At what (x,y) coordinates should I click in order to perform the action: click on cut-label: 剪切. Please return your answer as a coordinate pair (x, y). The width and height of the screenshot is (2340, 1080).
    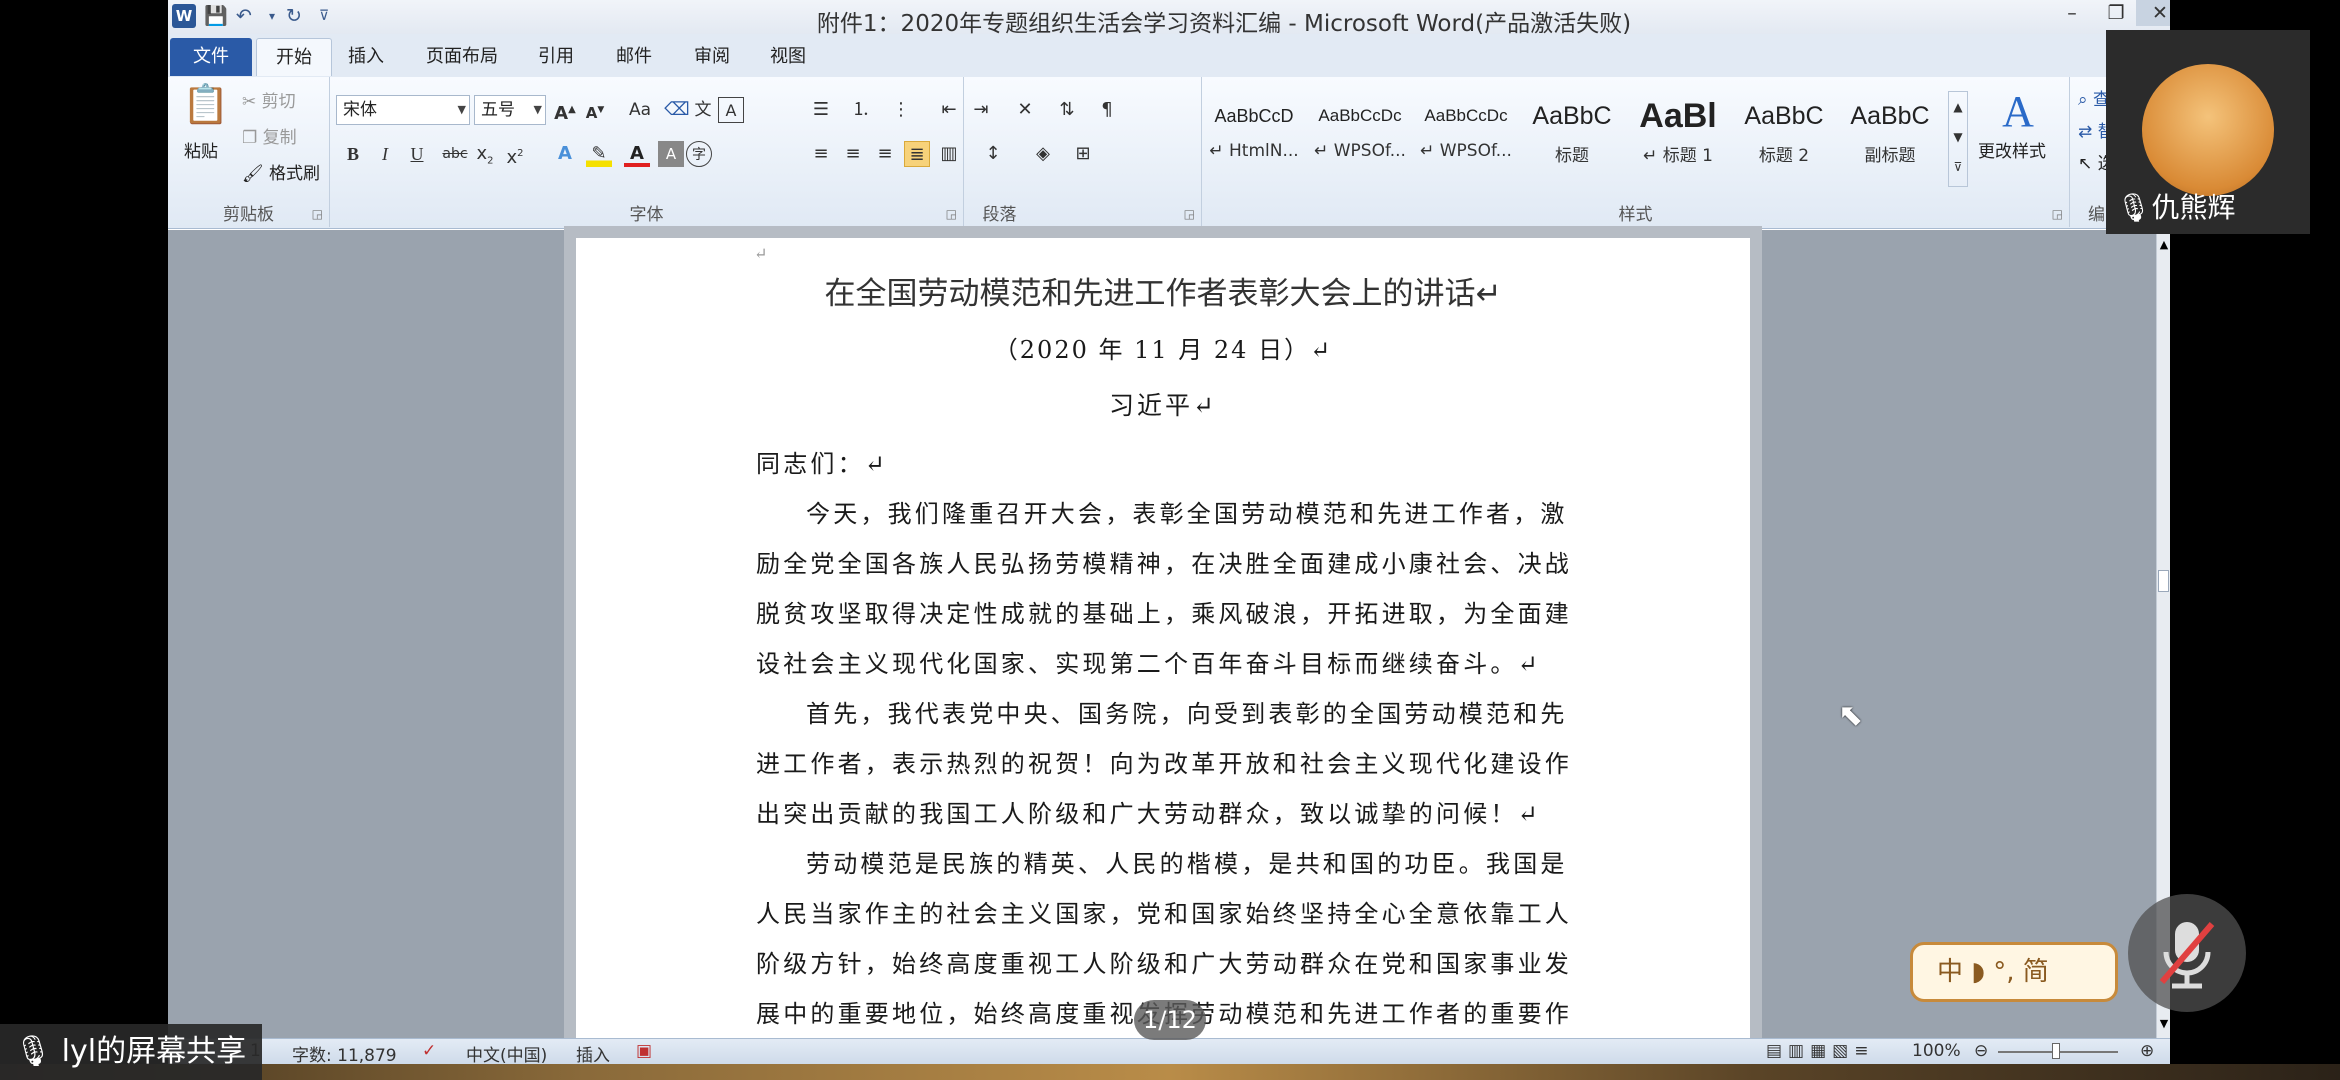
    Looking at the image, I should click on (278, 102).